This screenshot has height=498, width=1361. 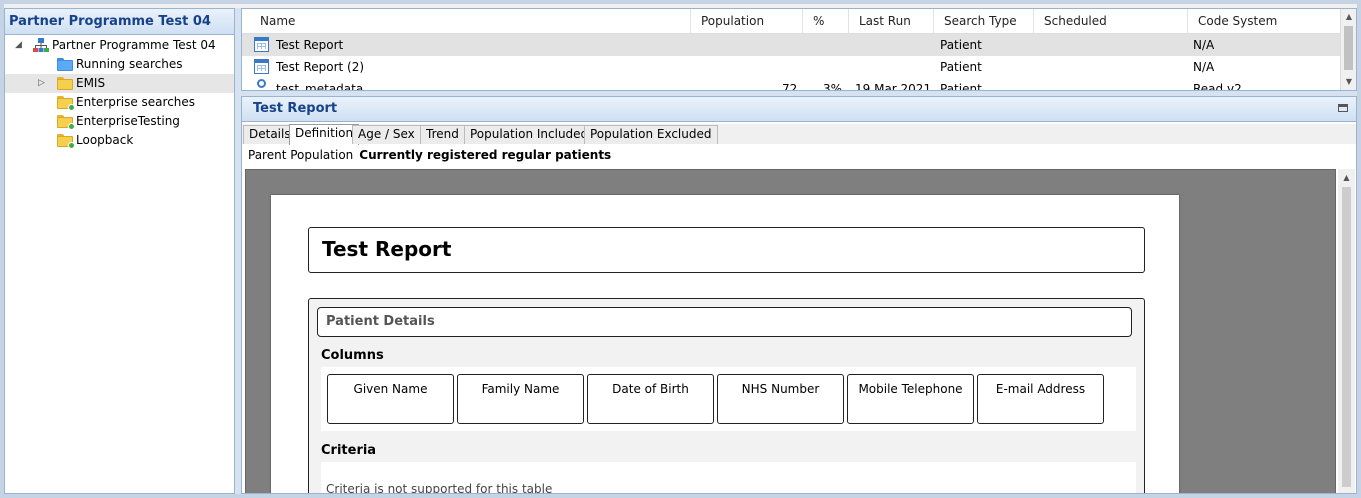 I want to click on tree-item-label: EMIS, so click(x=91, y=83).